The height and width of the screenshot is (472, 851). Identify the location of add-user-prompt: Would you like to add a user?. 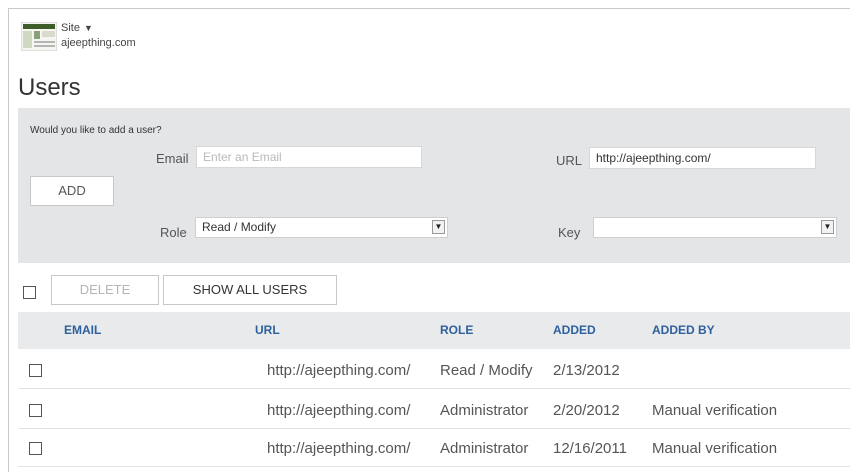
(96, 130).